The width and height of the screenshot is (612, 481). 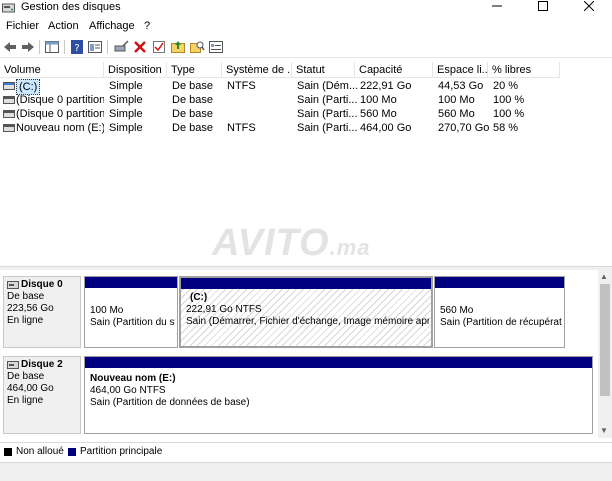 What do you see at coordinates (63, 26) in the screenshot?
I see `menu-action: Action` at bounding box center [63, 26].